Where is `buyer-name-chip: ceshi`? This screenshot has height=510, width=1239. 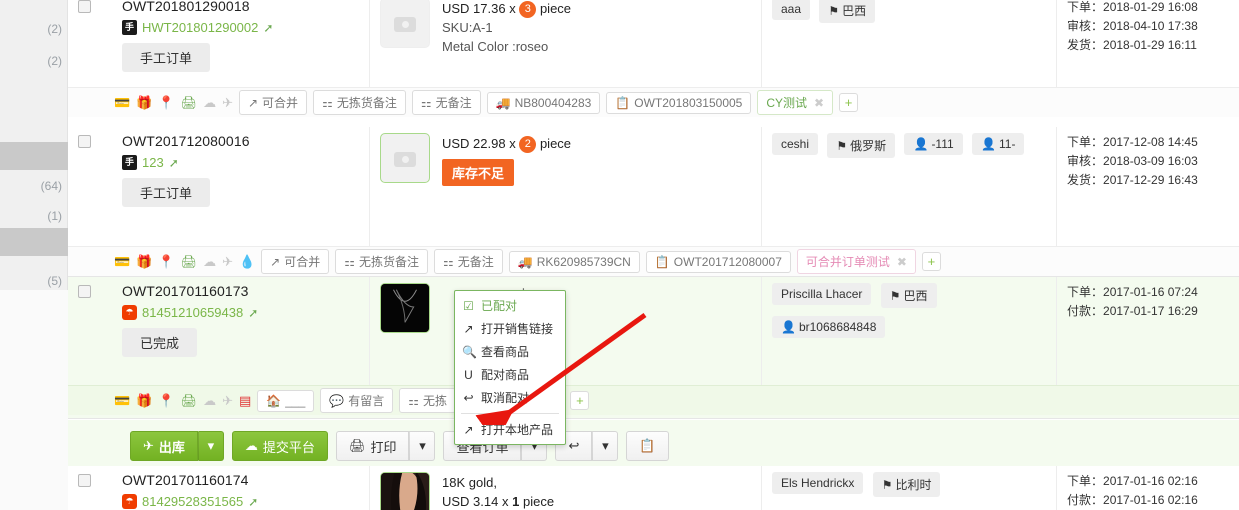
buyer-name-chip: ceshi is located at coordinates (795, 144).